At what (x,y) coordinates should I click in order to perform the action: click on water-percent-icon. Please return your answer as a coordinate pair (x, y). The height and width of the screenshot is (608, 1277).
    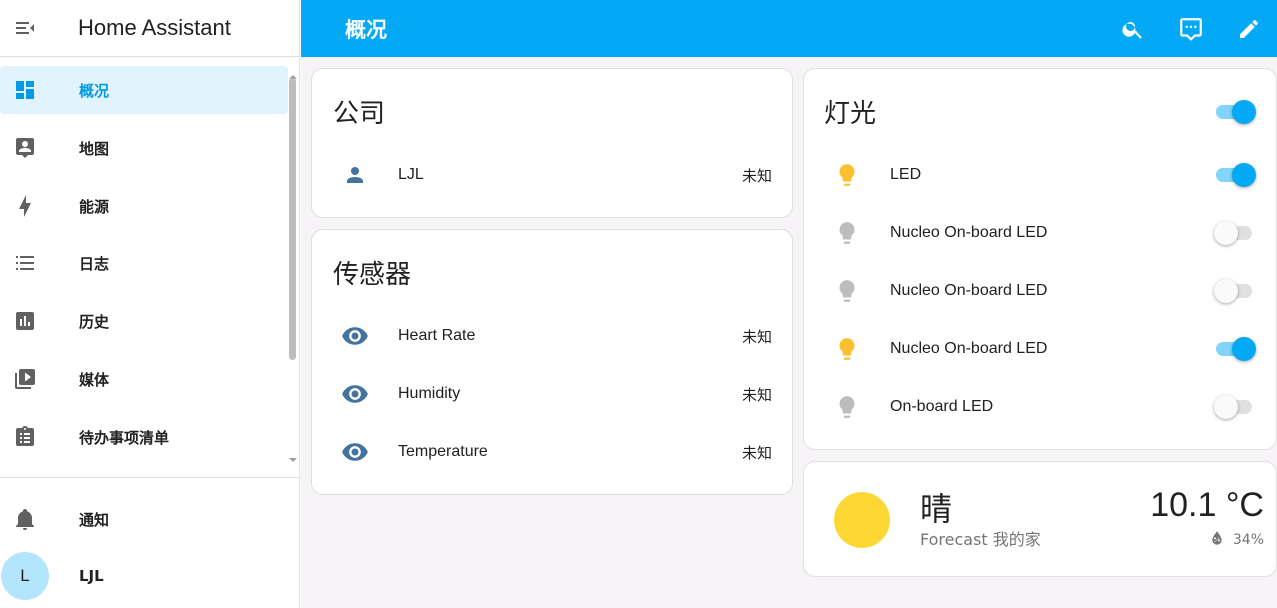
    Looking at the image, I should click on (1217, 540).